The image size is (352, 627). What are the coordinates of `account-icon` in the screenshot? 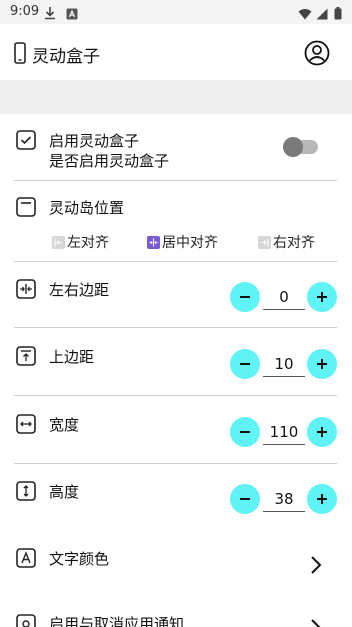 It's located at (317, 55).